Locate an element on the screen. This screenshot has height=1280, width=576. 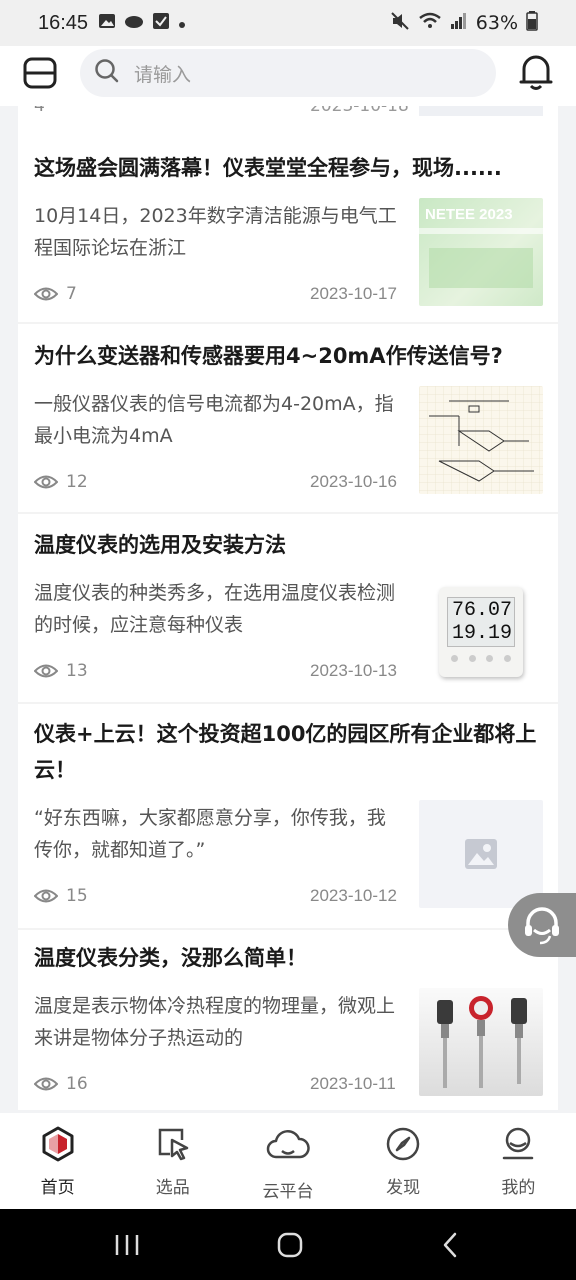
recent-apps-icon is located at coordinates (127, 1247).